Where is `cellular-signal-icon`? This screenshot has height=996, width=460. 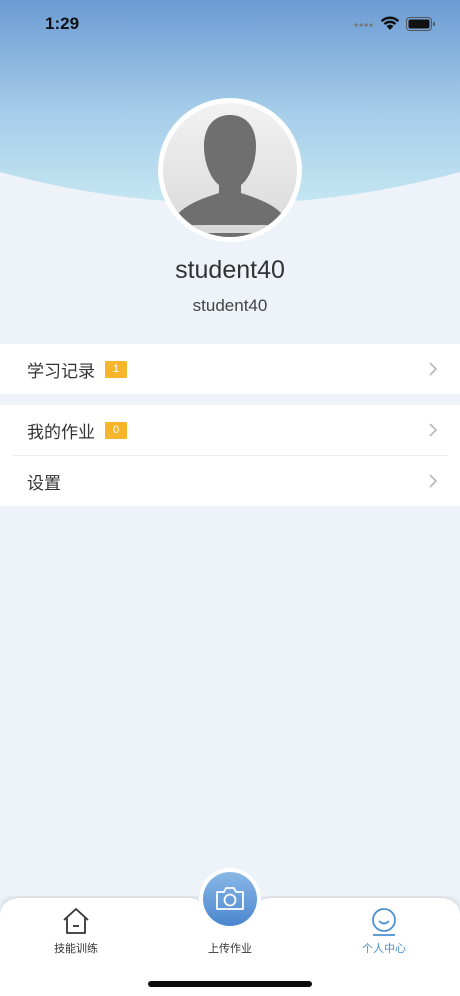
cellular-signal-icon is located at coordinates (363, 25).